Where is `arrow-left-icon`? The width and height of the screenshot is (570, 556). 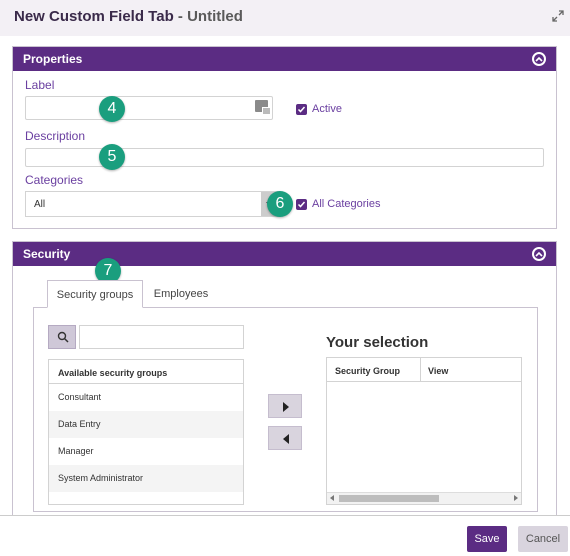
arrow-left-icon is located at coordinates (286, 439).